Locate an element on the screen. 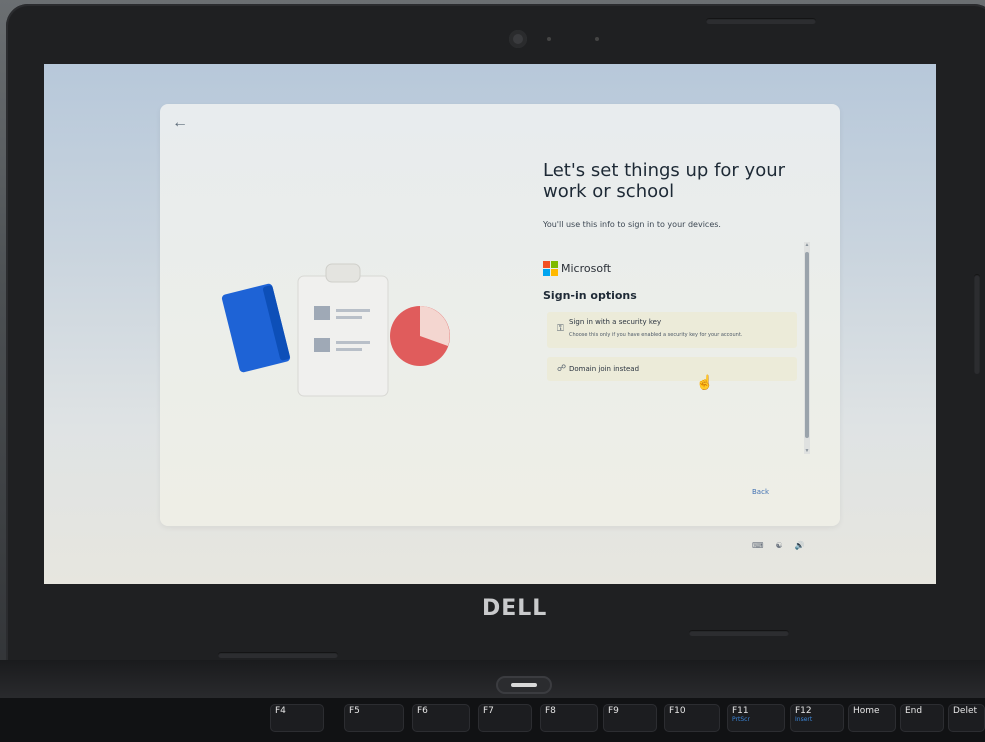 The height and width of the screenshot is (742, 985). key-delete-label: Delet is located at coordinates (965, 711).